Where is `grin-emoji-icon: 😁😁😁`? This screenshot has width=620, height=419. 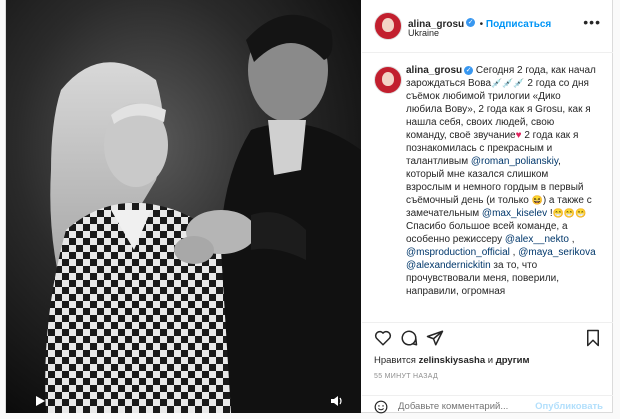
grin-emoji-icon: 😁😁😁 is located at coordinates (569, 213).